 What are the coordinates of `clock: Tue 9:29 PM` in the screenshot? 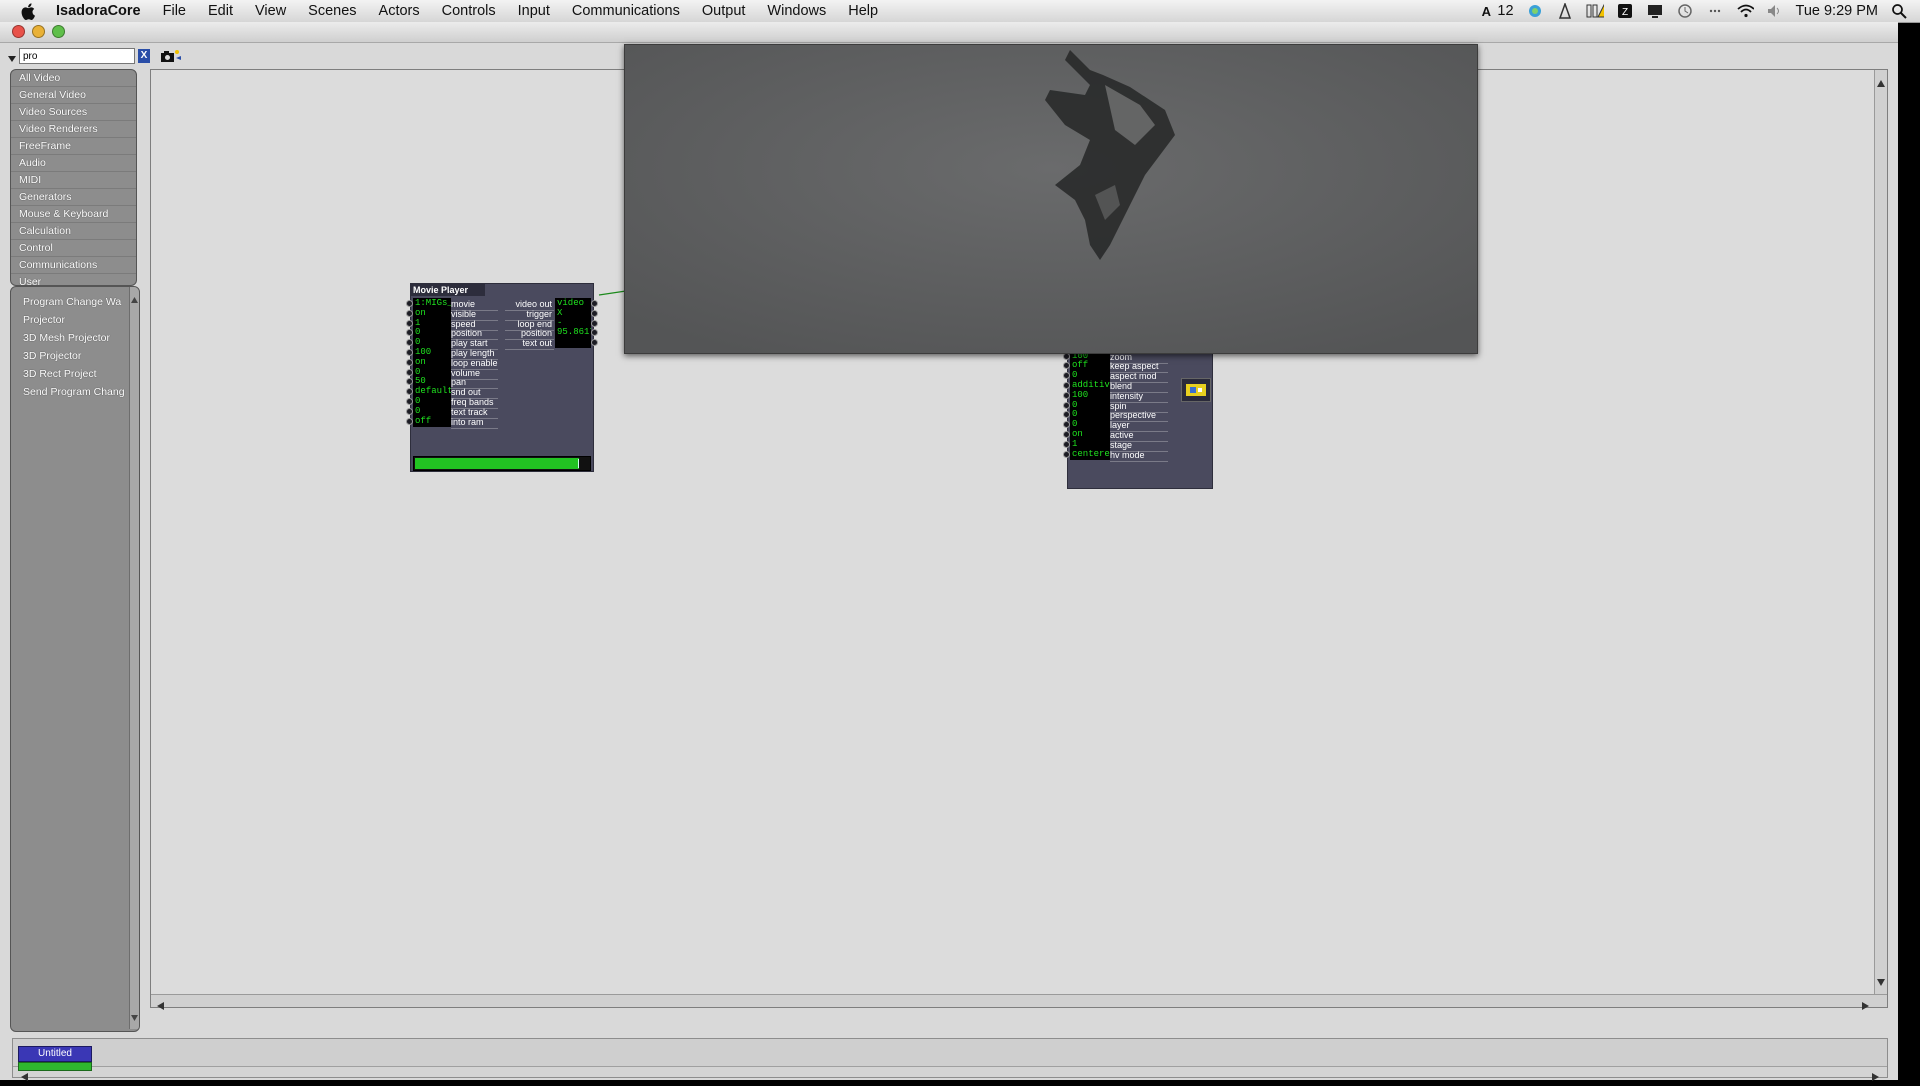 It's located at (1837, 11).